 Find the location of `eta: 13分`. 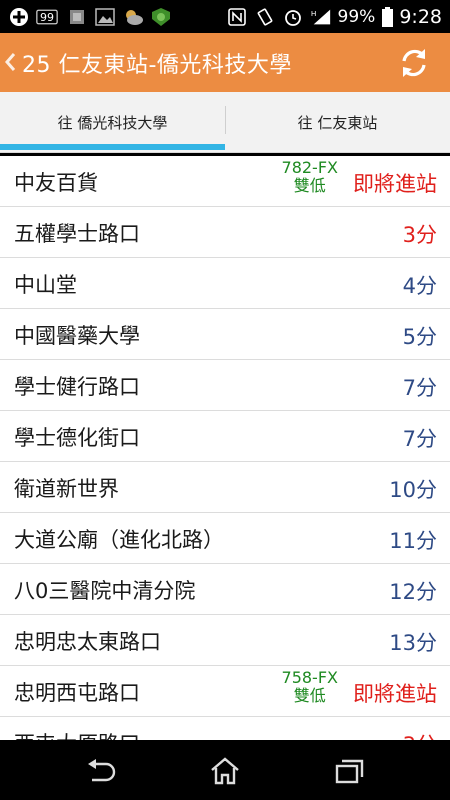

eta: 13分 is located at coordinates (413, 643).